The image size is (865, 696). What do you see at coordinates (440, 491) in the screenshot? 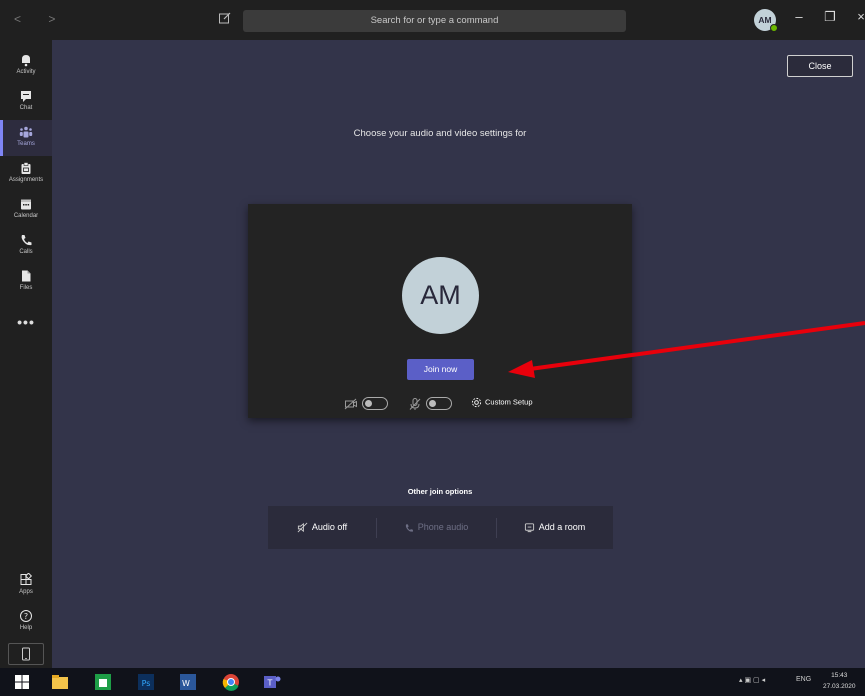
I see `other-join-options-heading: Other join options` at bounding box center [440, 491].